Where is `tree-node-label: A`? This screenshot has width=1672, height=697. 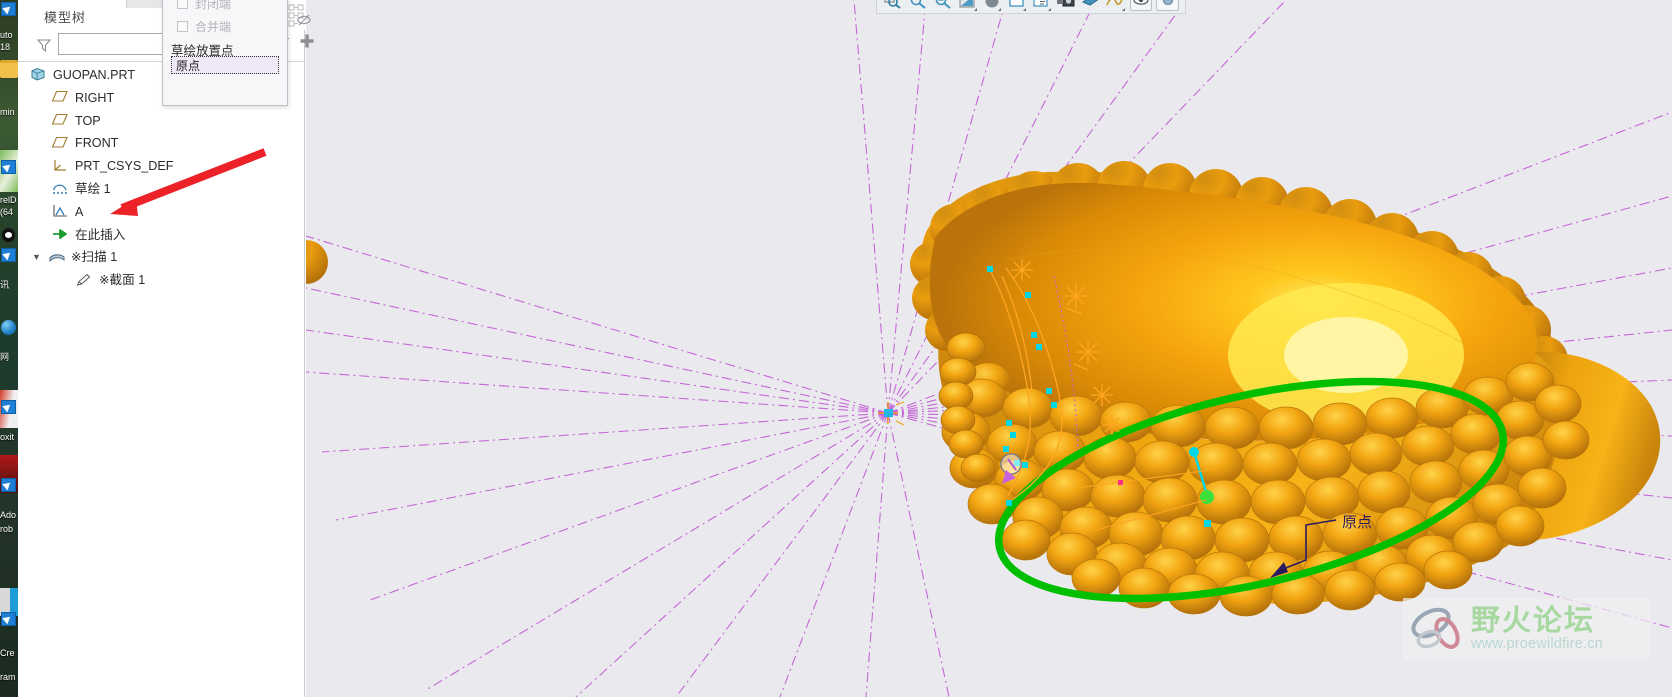 tree-node-label: A is located at coordinates (79, 211).